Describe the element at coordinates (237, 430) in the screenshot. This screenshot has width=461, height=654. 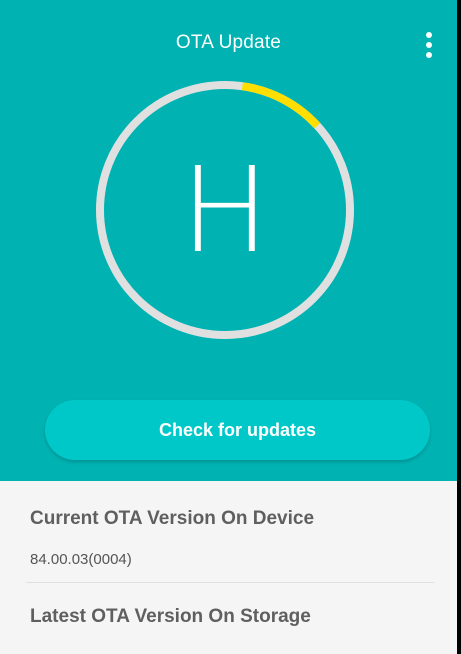
I see `check-for-updates-button: Check for updates` at that location.